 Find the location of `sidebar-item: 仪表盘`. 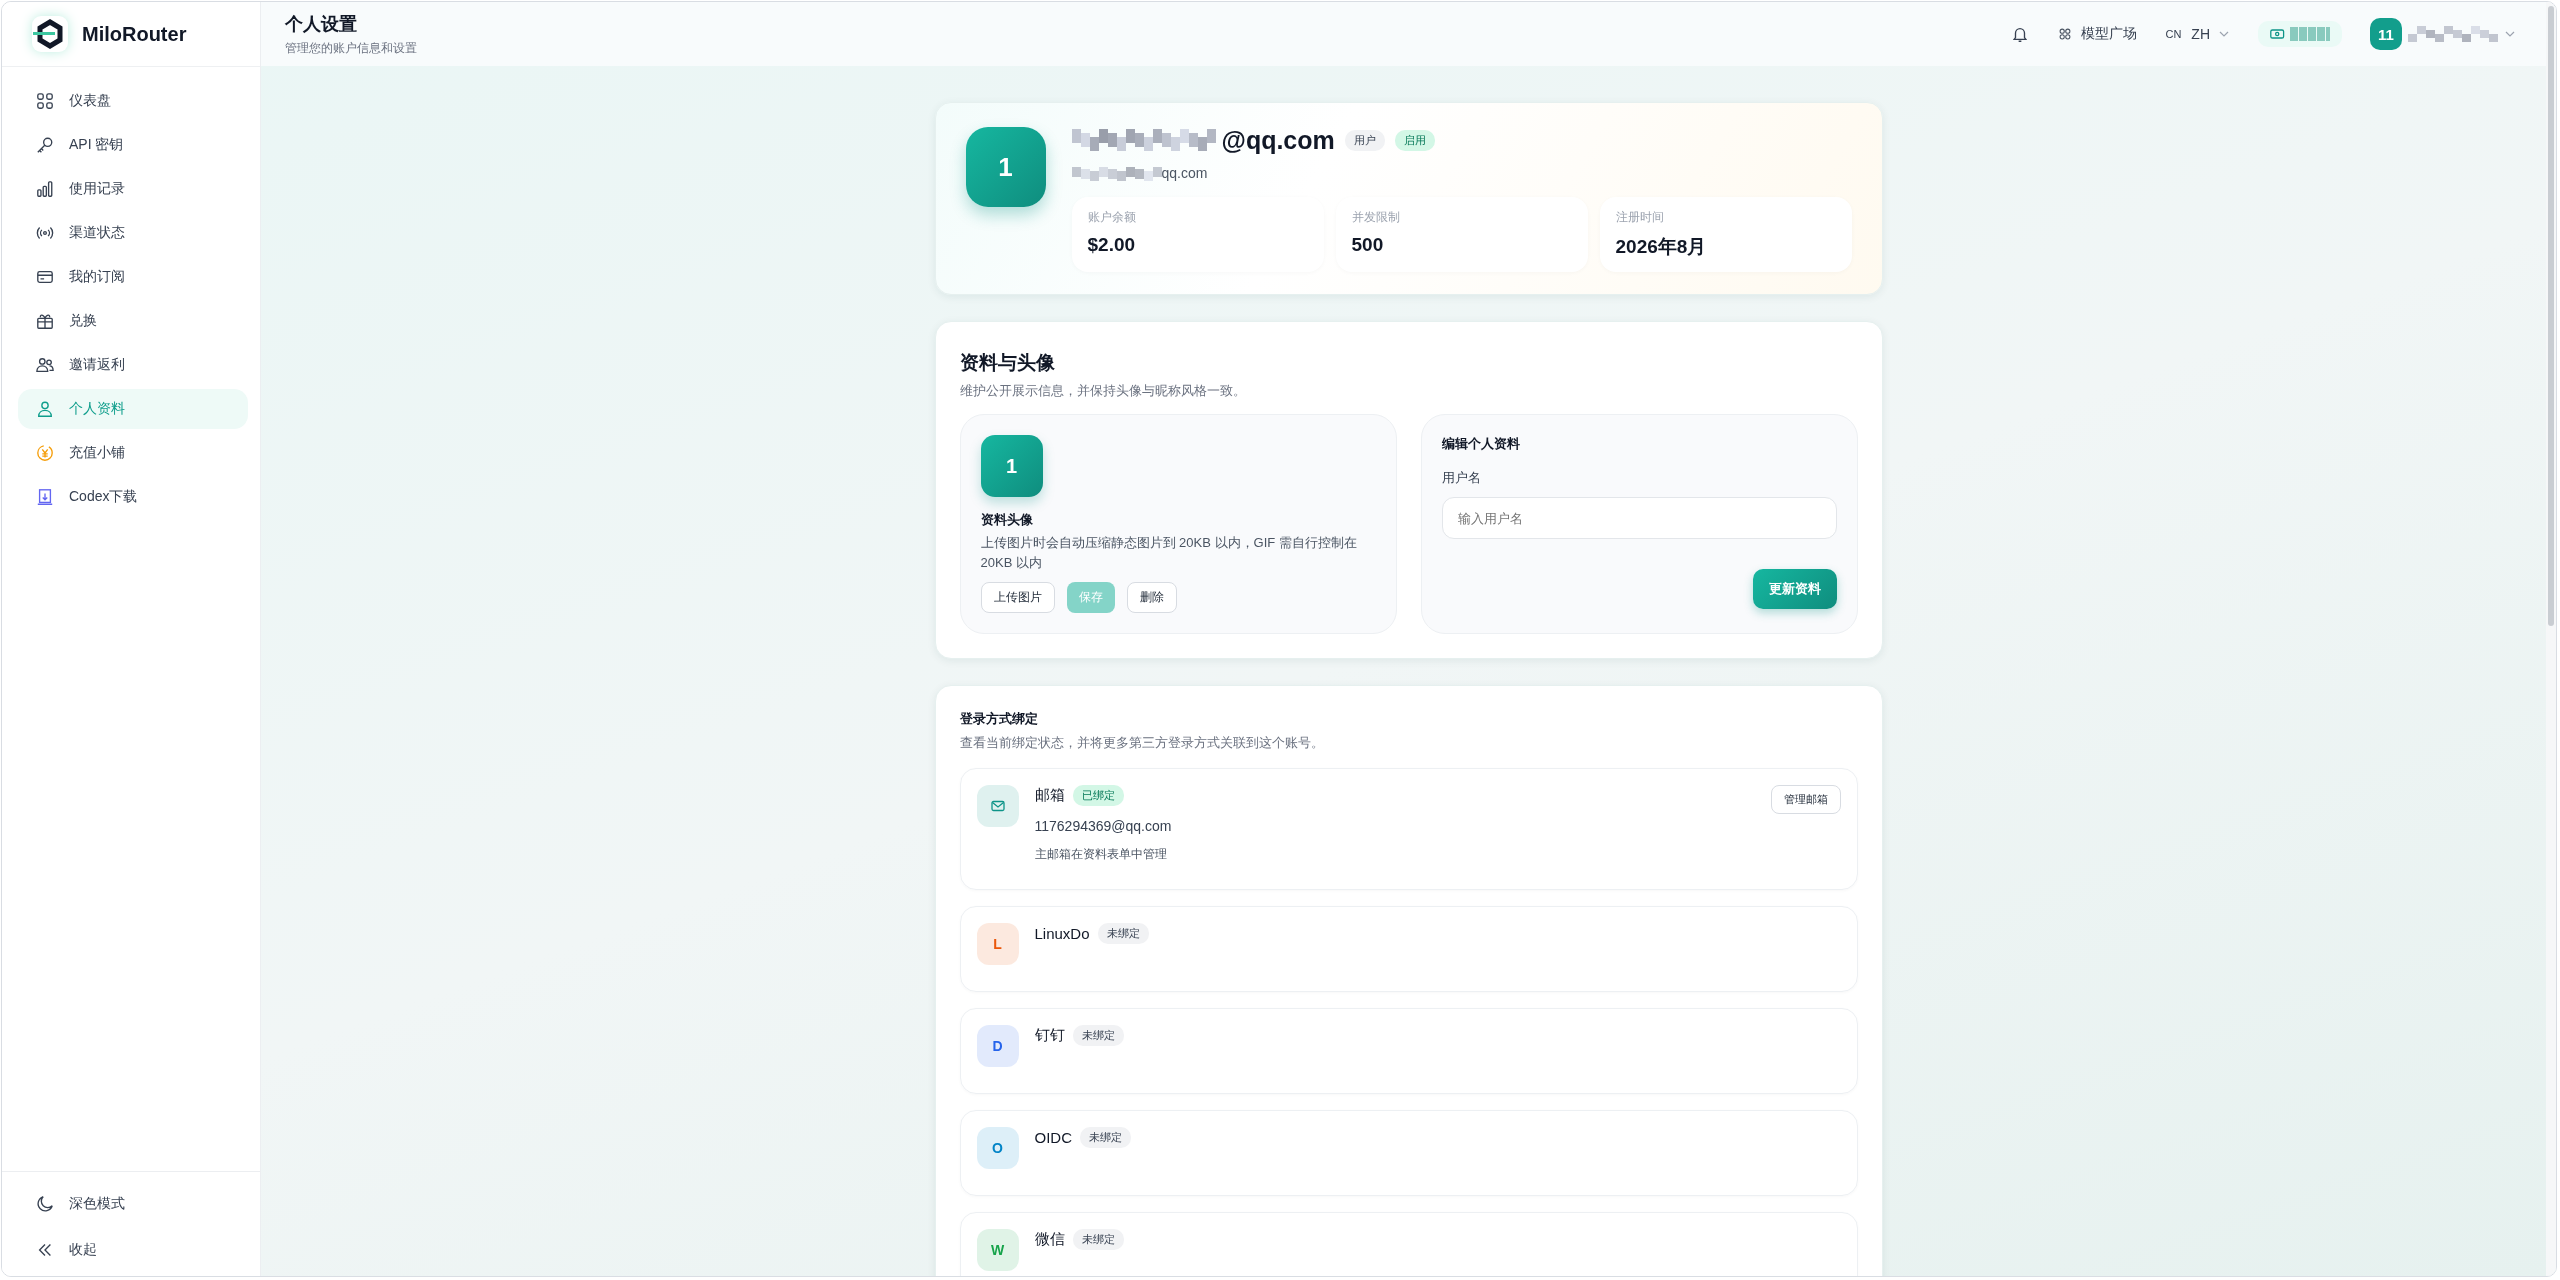

sidebar-item: 仪表盘 is located at coordinates (133, 101).